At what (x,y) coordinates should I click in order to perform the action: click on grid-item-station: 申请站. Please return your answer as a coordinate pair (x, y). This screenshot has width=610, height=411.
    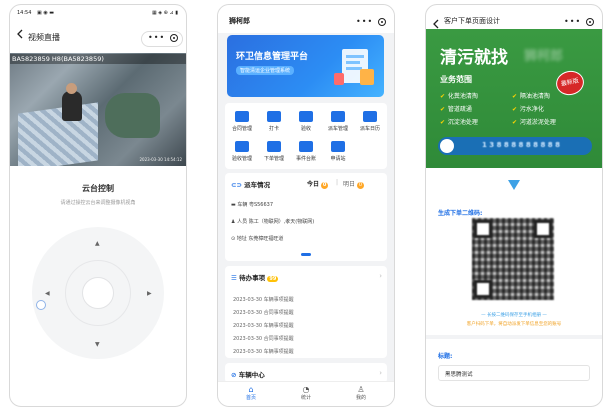
    Looking at the image, I should click on (338, 151).